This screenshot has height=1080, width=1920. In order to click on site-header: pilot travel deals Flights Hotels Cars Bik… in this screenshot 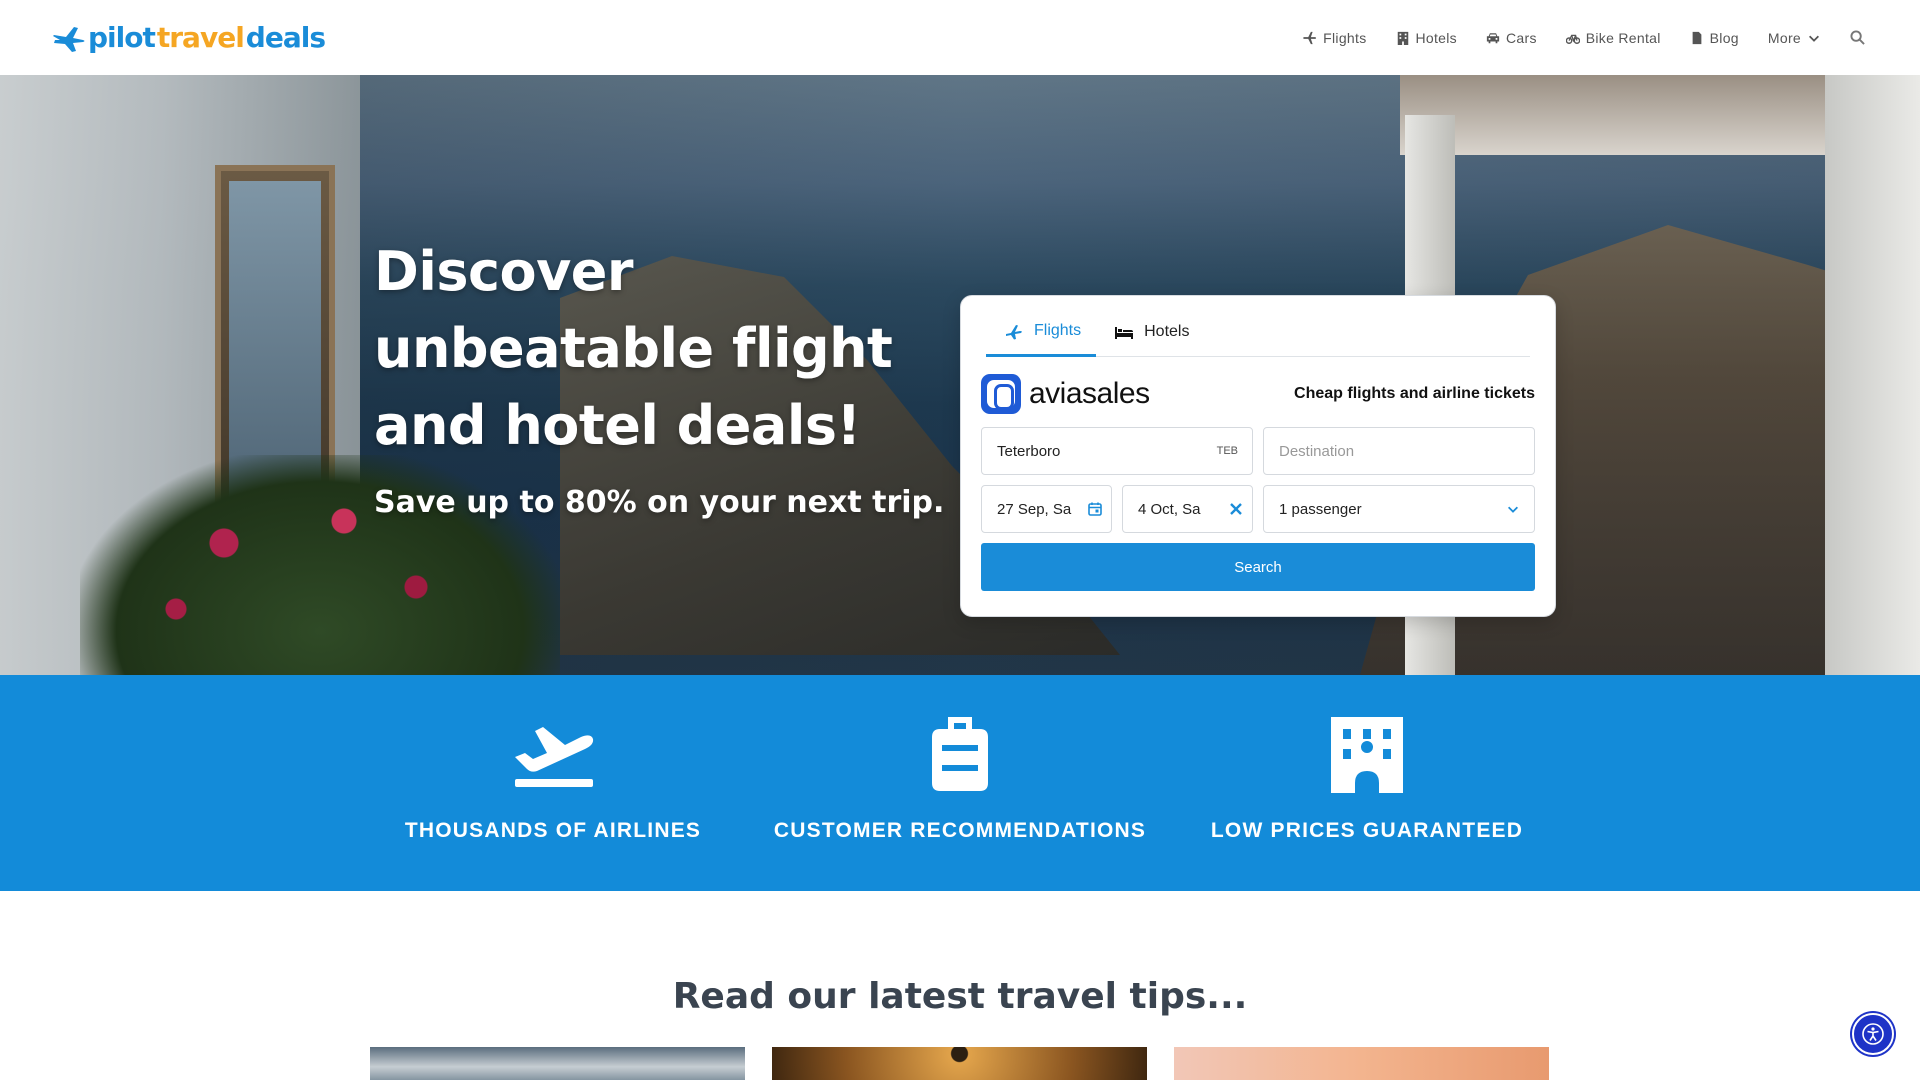, I will do `click(960, 37)`.